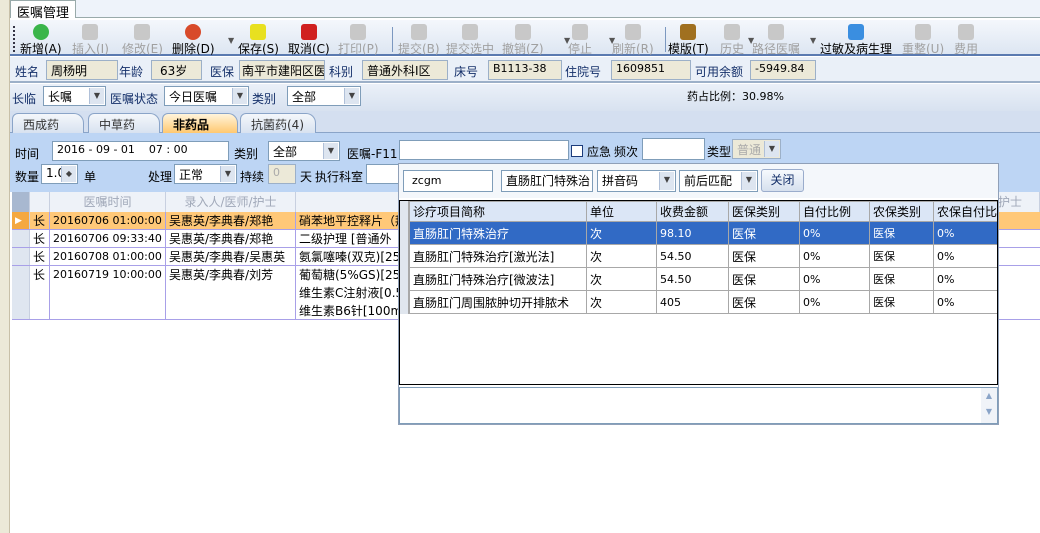 Image resolution: width=1040 pixels, height=533 pixels. What do you see at coordinates (21, 220) in the screenshot?
I see `row-indicator: ▶` at bounding box center [21, 220].